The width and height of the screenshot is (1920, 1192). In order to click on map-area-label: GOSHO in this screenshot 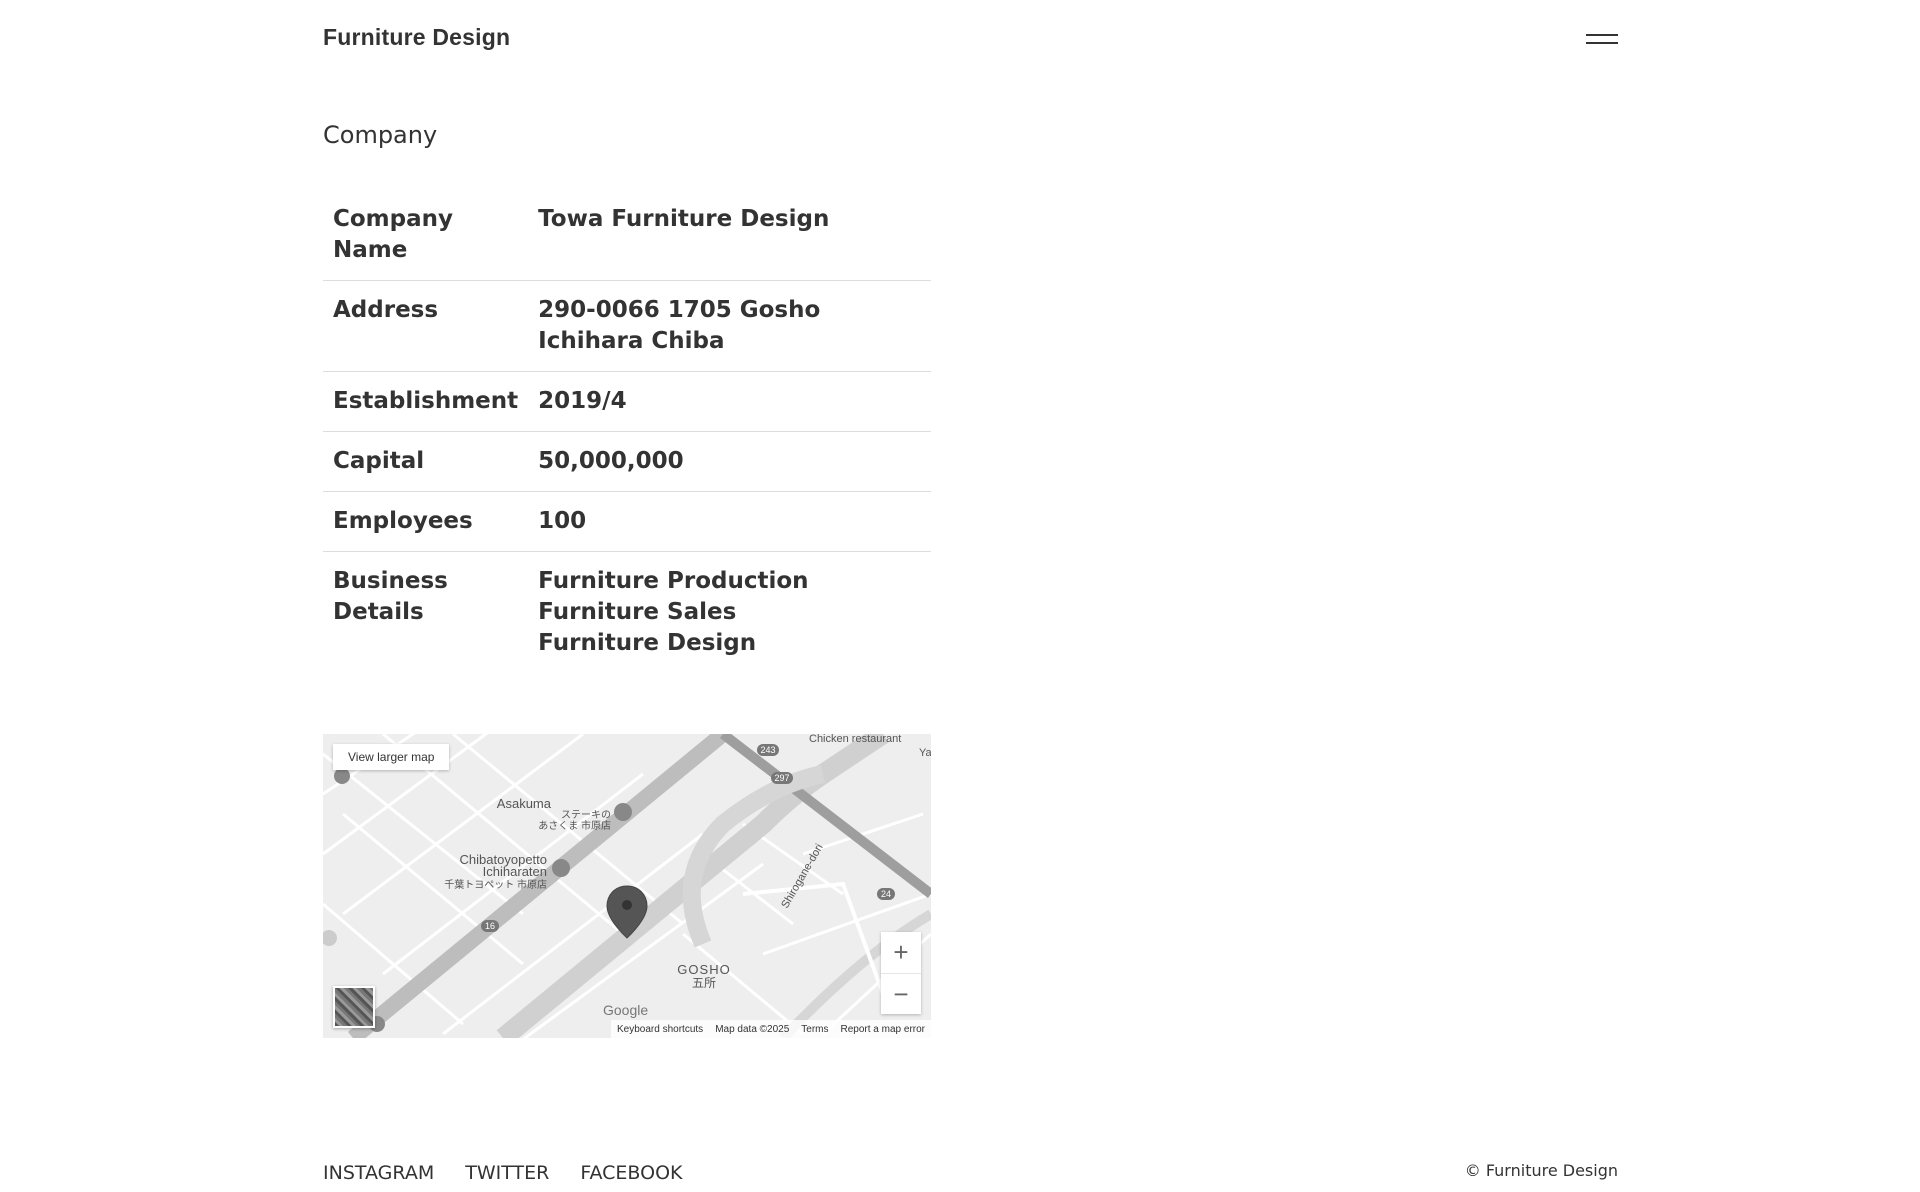, I will do `click(703, 969)`.